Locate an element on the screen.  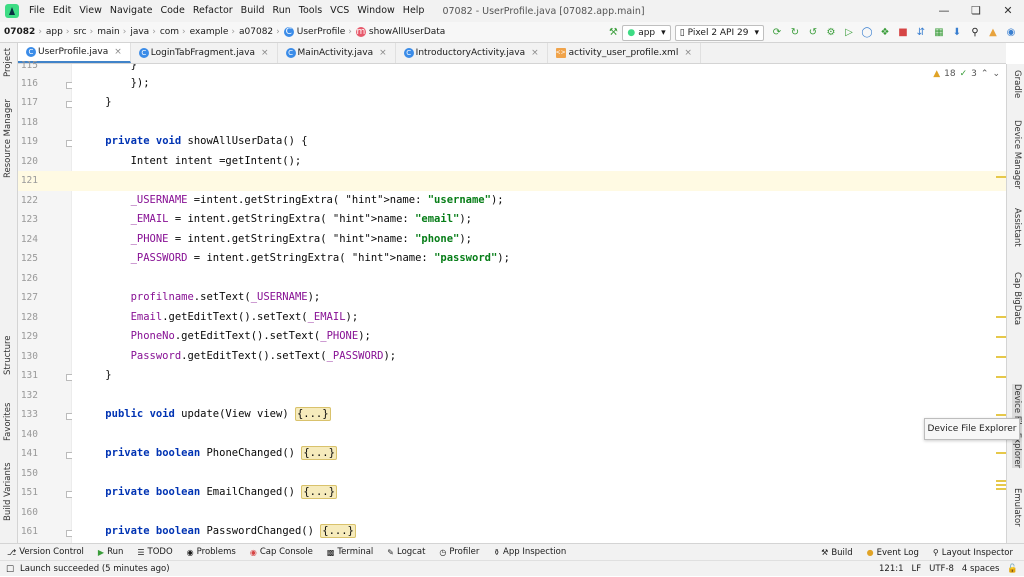
tab-introductoryactivity: C IntroductoryActivity.java × is located at coordinates (472, 53).